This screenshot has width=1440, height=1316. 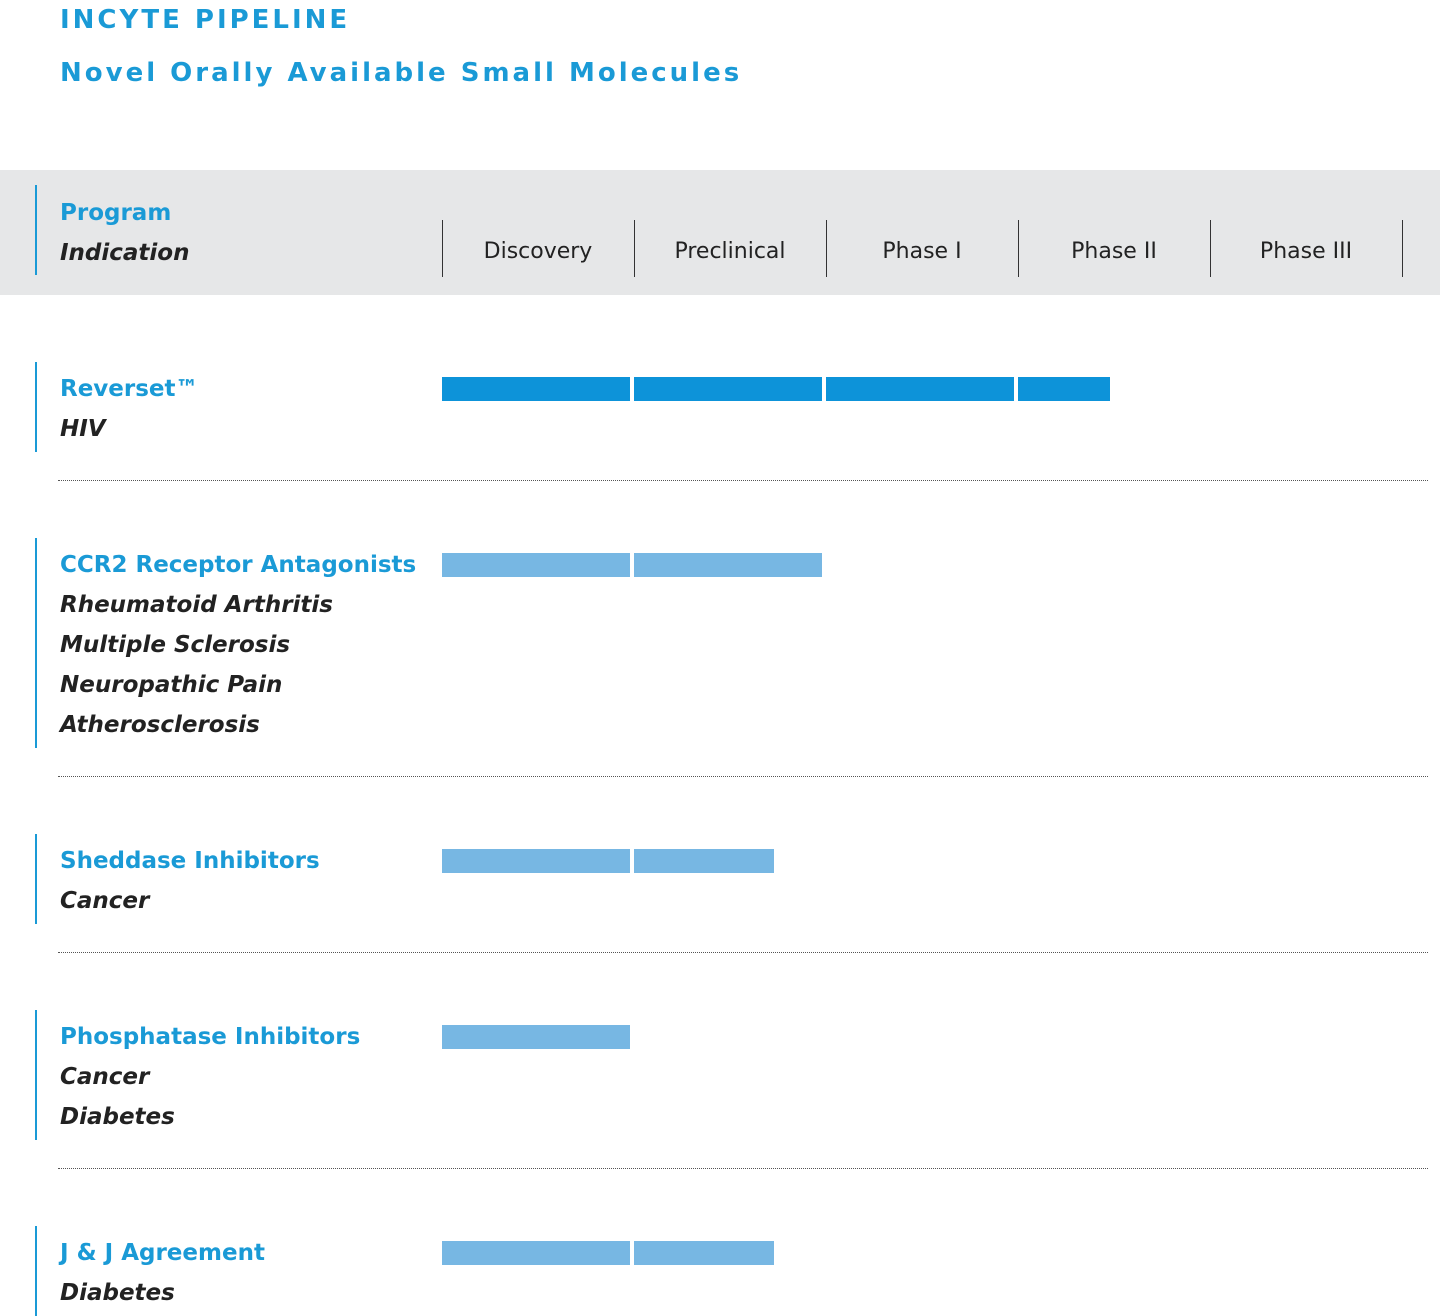 I want to click on program-indication: Atherosclerosis, so click(x=160, y=725).